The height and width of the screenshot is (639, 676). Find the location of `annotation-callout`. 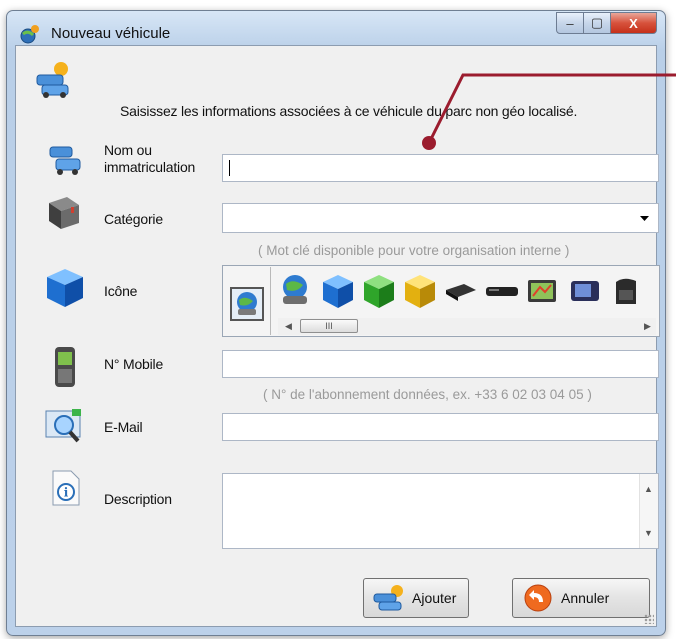

annotation-callout is located at coordinates (549, 111).